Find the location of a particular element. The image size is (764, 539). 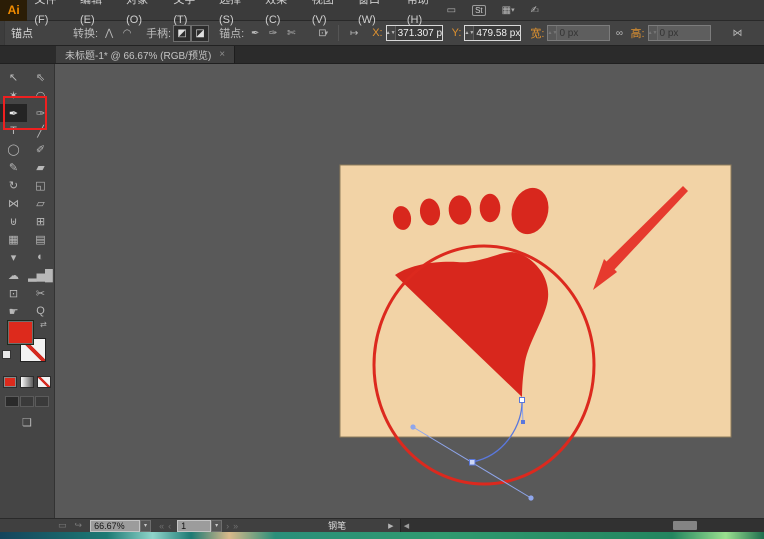

paint-style-buttons is located at coordinates (27, 382).